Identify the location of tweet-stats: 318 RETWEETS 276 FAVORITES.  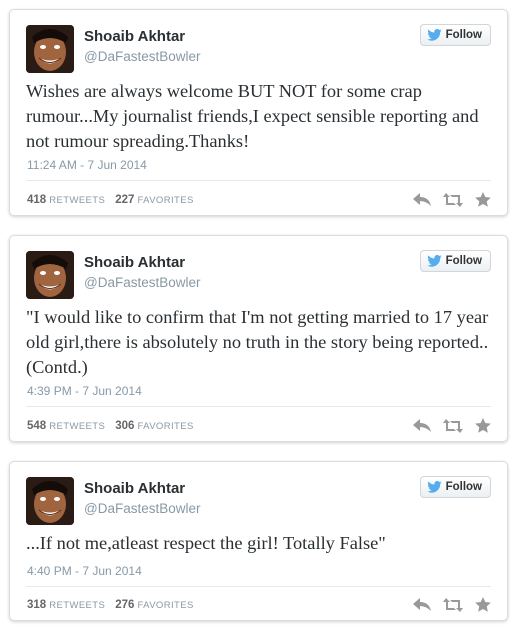
(110, 605).